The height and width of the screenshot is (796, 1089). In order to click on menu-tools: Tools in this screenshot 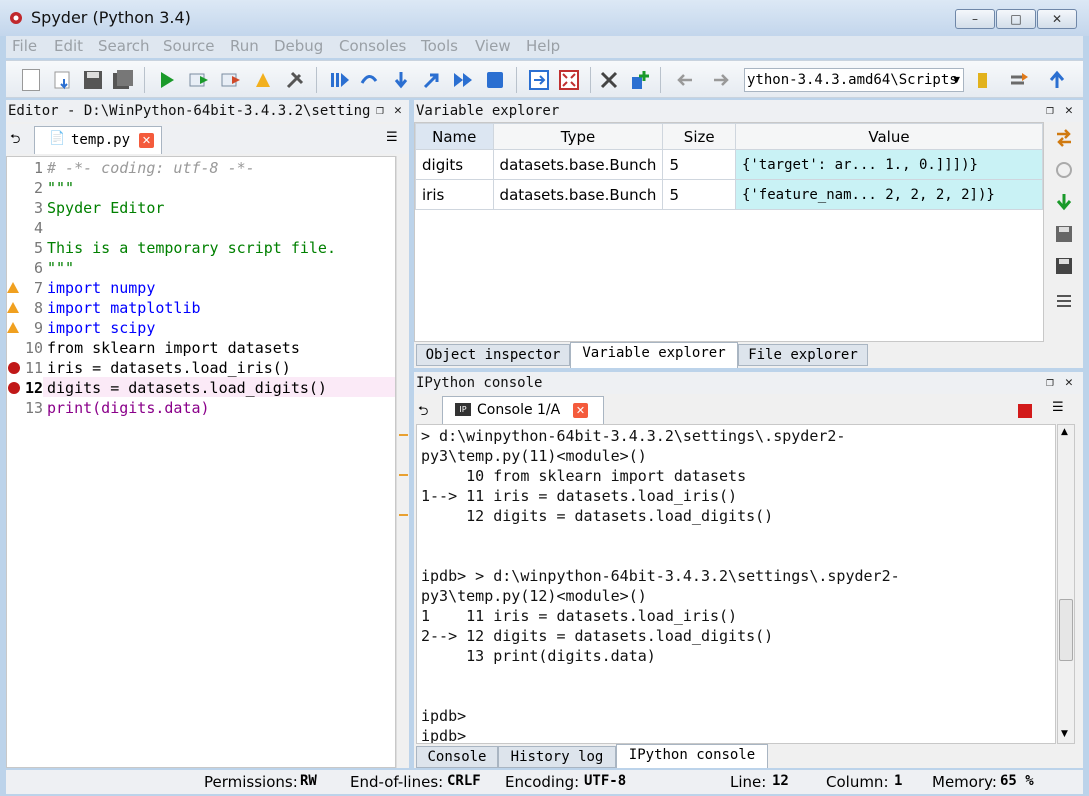, I will do `click(439, 46)`.